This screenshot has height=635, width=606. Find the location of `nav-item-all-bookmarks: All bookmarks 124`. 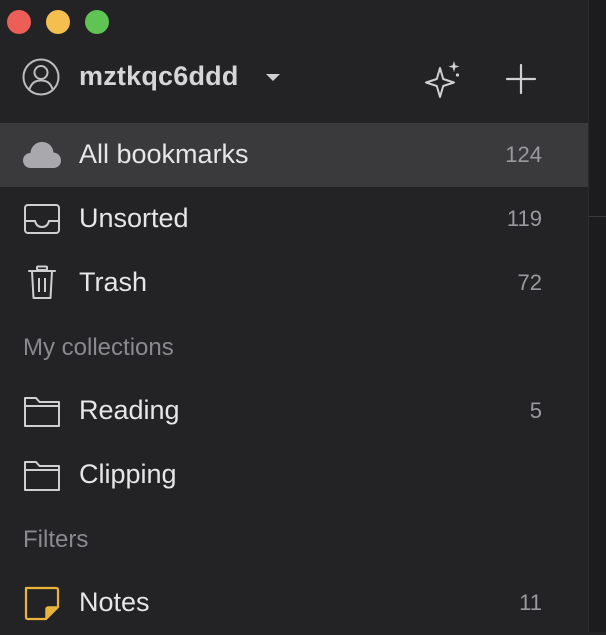

nav-item-all-bookmarks: All bookmarks 124 is located at coordinates (294, 155).